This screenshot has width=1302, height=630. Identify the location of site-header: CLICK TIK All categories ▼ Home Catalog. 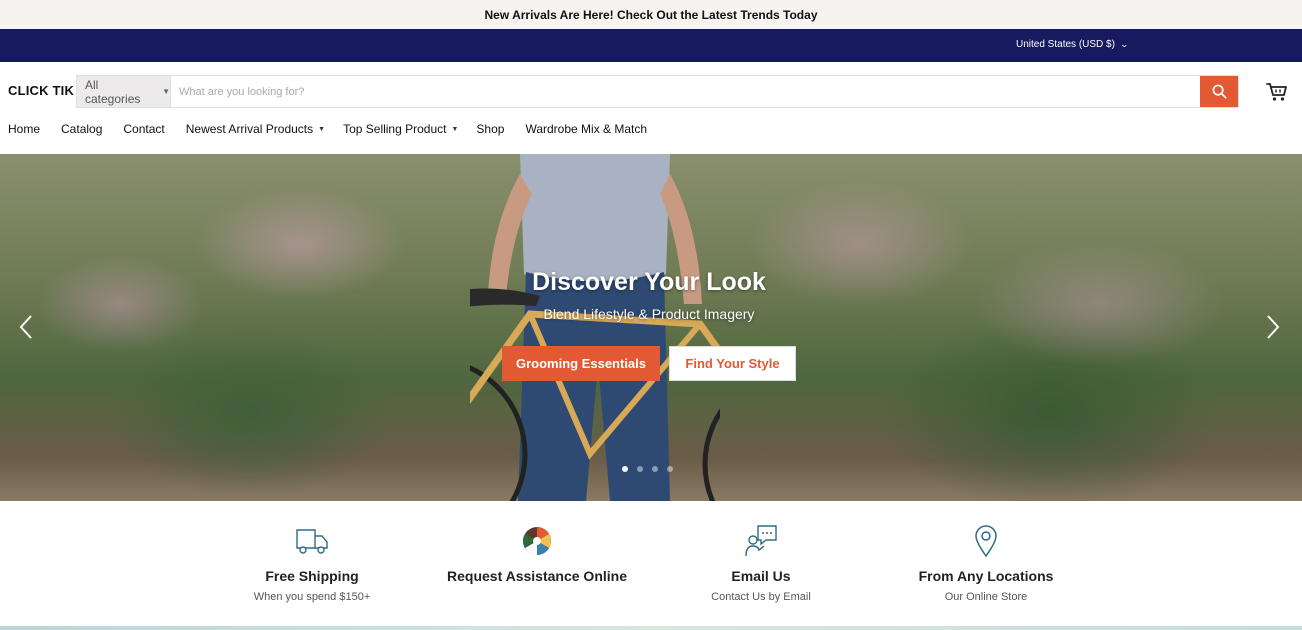
(651, 108).